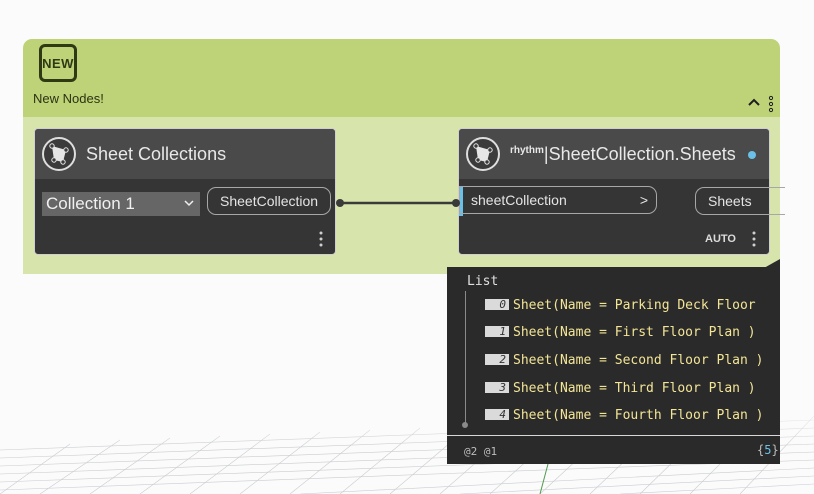 This screenshot has width=814, height=494. I want to click on output-port-sheets: Sheets, so click(740, 201).